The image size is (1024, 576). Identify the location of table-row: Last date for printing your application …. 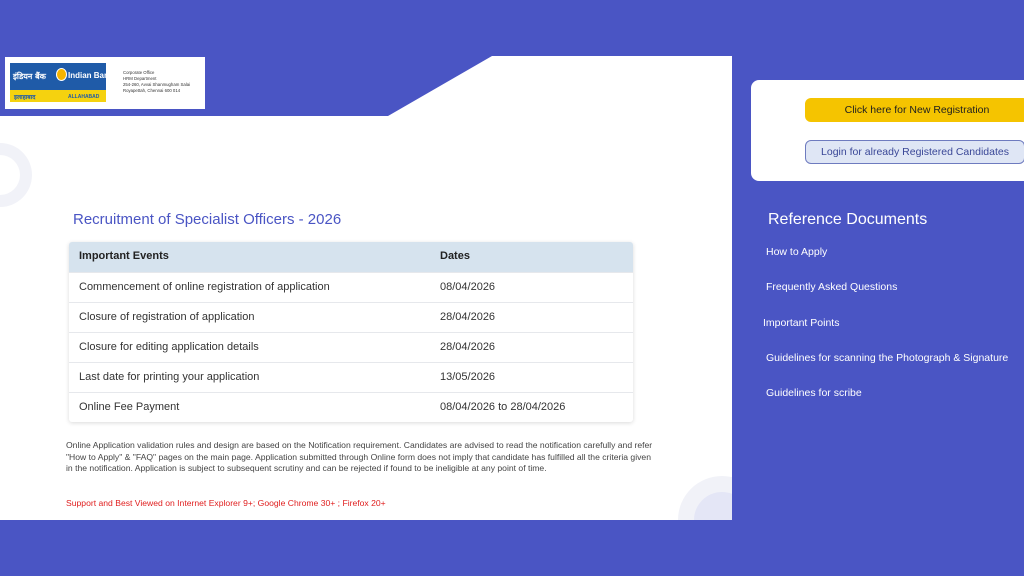
(351, 377).